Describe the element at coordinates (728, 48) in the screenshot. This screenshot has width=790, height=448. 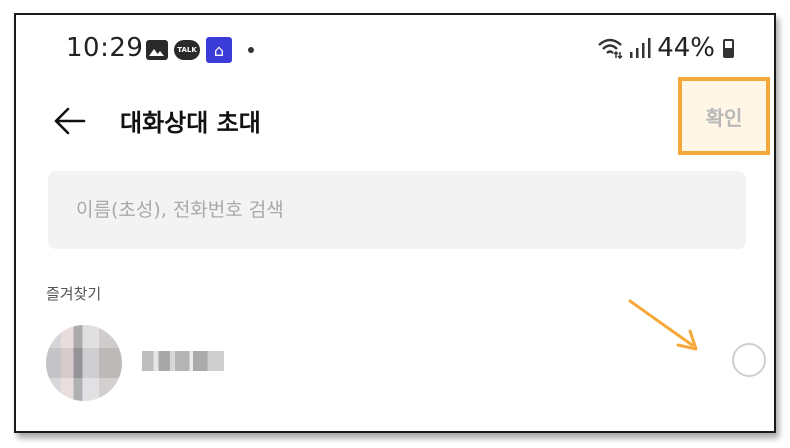
I see `battery-icon` at that location.